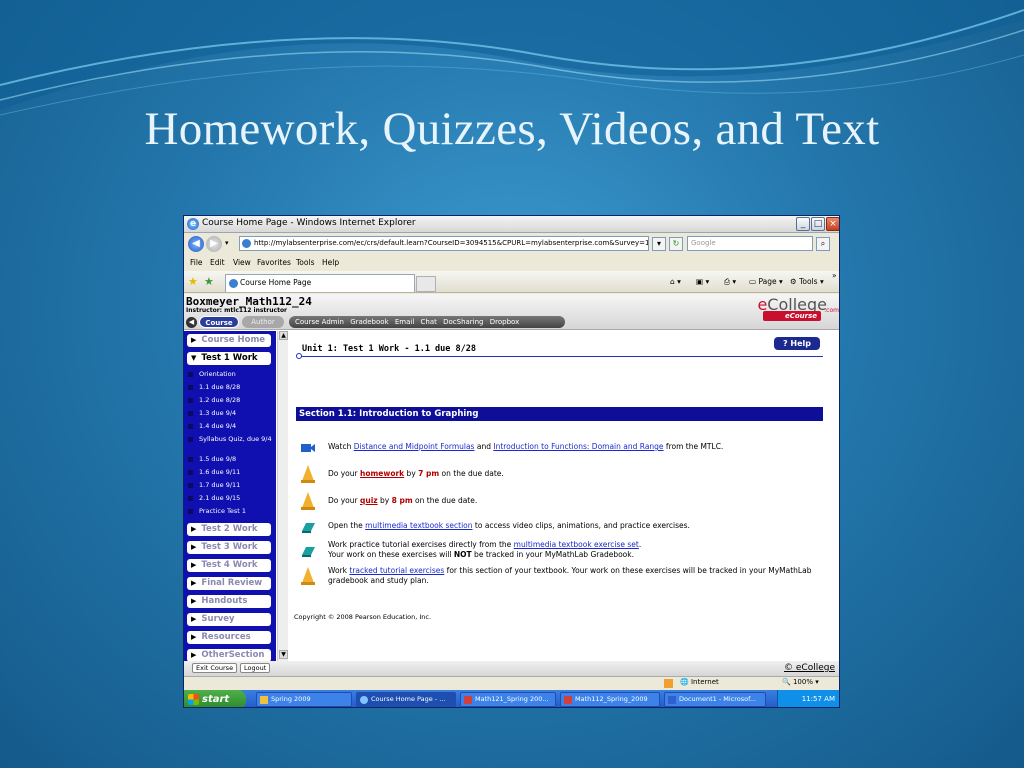 The width and height of the screenshot is (1024, 768). Describe the element at coordinates (230, 485) in the screenshot. I see `sidebar-item-1-7: 1.7 due 9/11` at that location.